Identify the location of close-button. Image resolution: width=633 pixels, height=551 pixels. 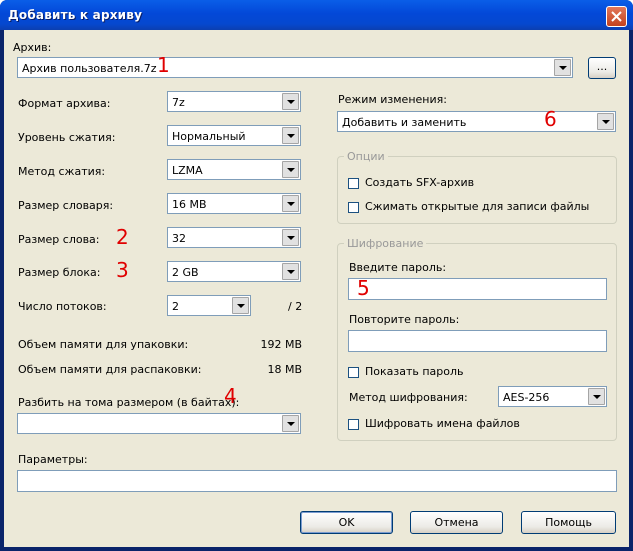
(616, 16).